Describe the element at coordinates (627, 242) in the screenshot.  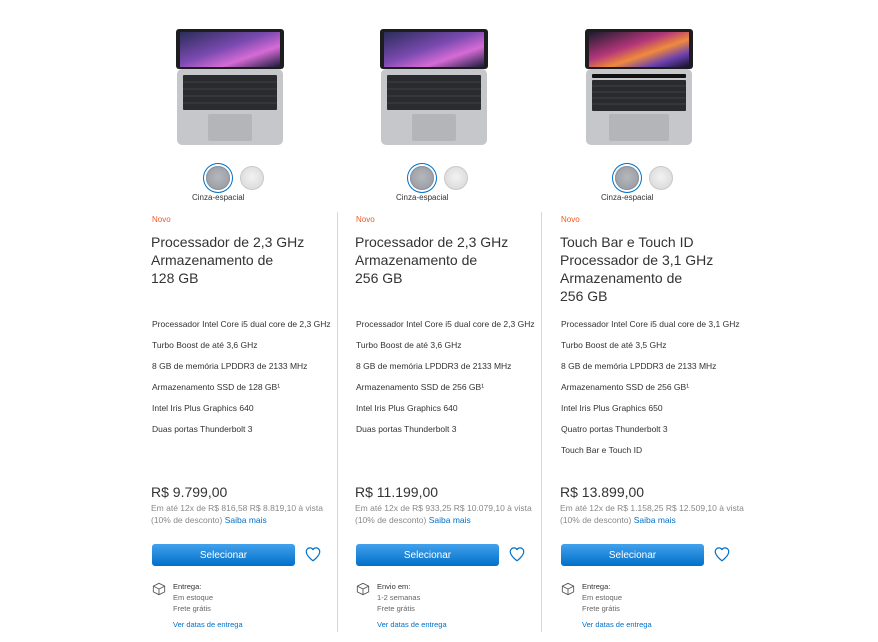
I see `title-line: Touch Bar e Touch ID` at that location.